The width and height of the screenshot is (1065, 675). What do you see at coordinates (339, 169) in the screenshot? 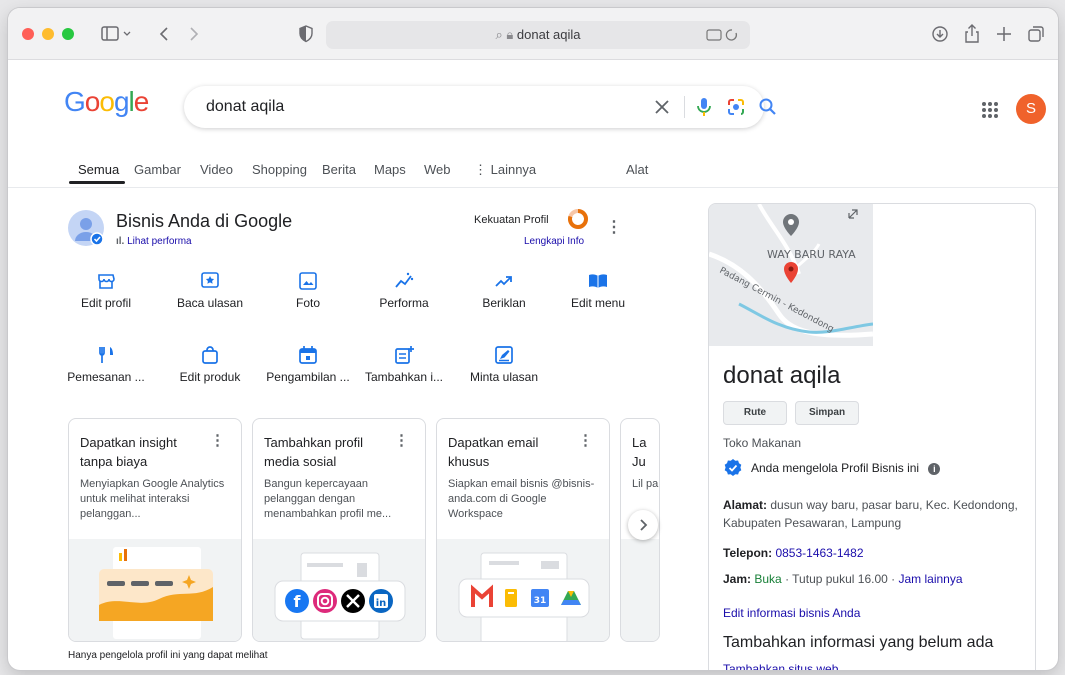
I see `tab-berita: Berita` at bounding box center [339, 169].